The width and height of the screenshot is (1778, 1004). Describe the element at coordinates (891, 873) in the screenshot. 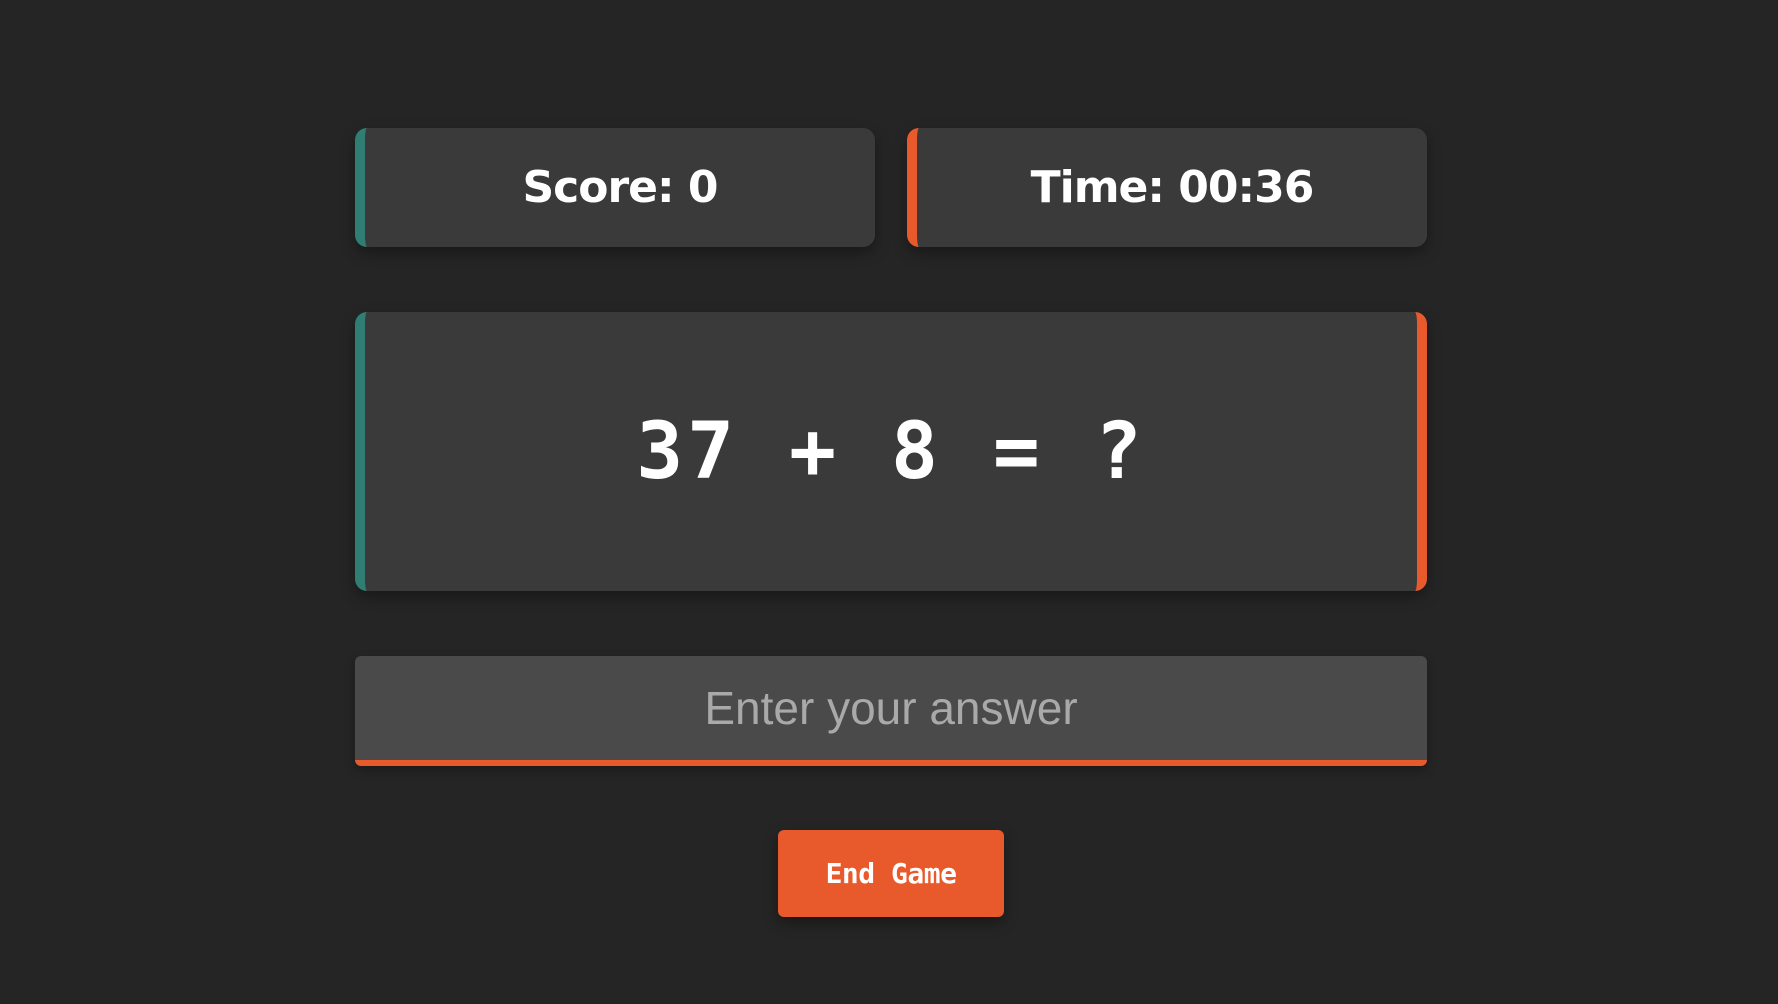

I see `end-game-button: End Game` at that location.